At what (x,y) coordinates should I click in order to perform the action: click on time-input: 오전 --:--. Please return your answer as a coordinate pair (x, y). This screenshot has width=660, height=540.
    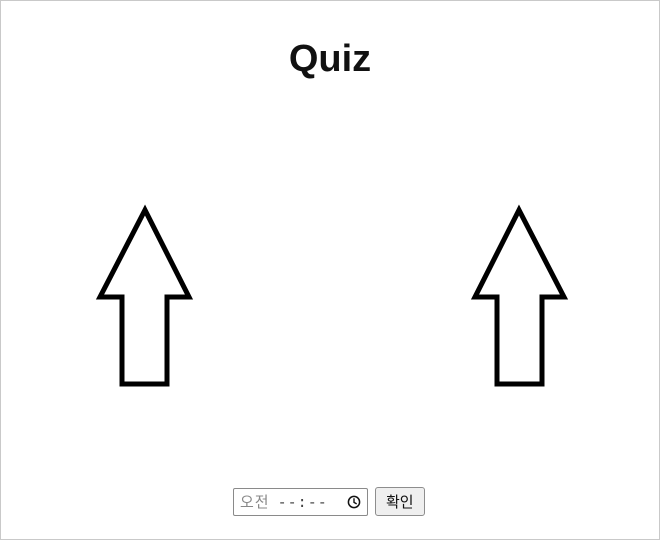
    Looking at the image, I should click on (300, 501).